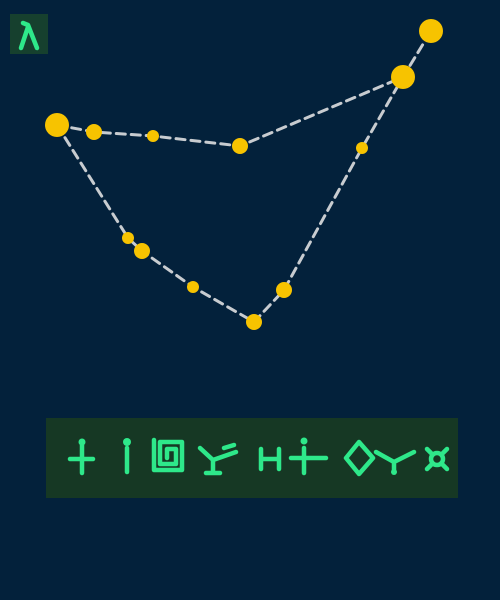 This screenshot has width=500, height=600. Describe the element at coordinates (308, 456) in the screenshot. I see `dagger-glyph-icon` at that location.